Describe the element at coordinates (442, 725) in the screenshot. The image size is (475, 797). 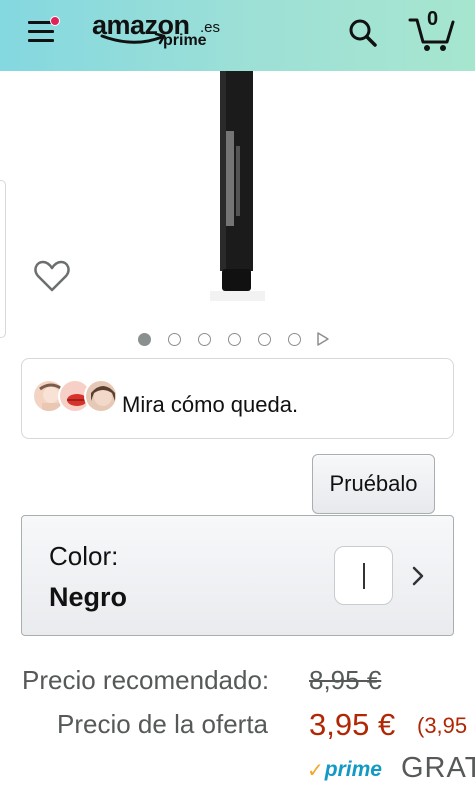
I see `unit-price: (3,95` at that location.